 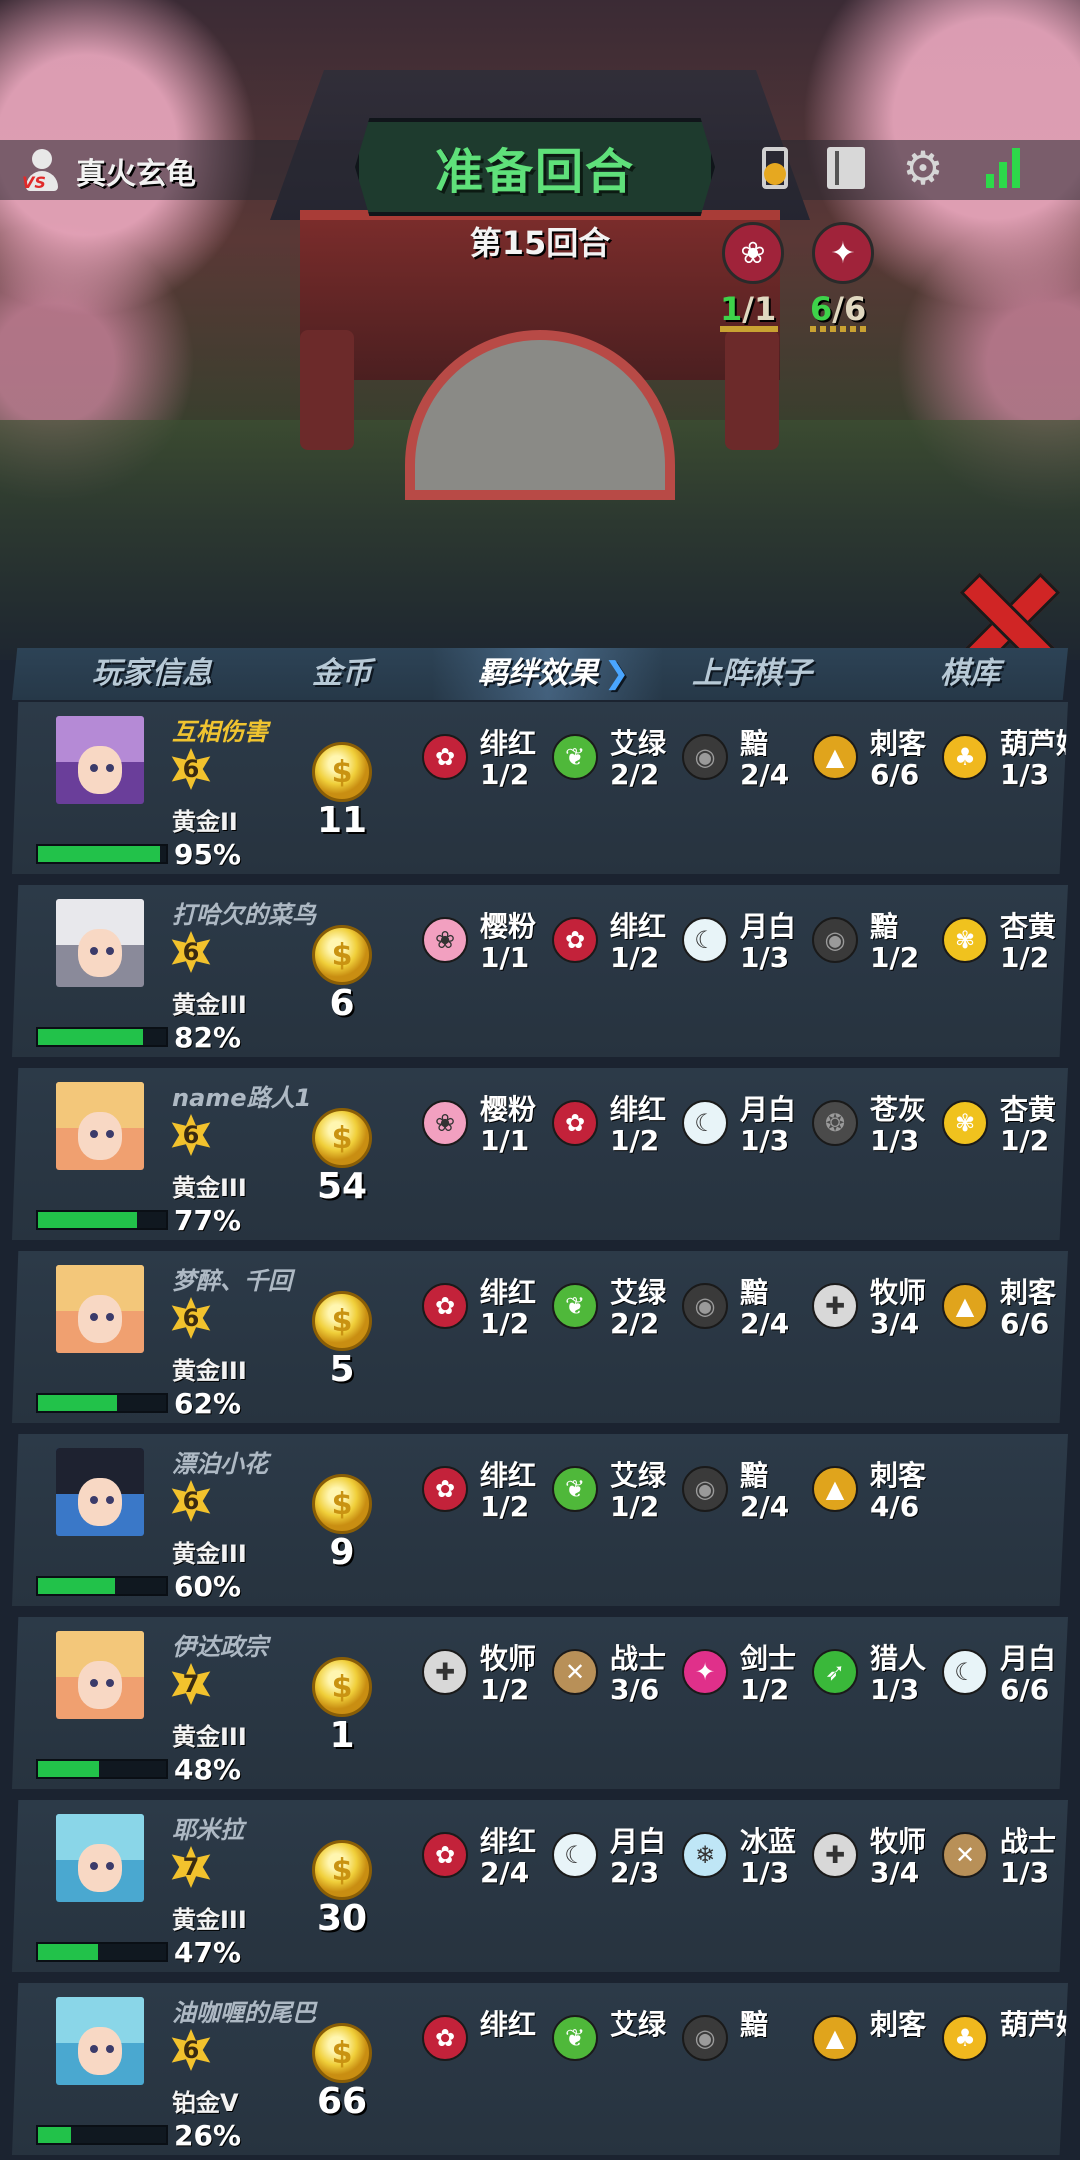 What do you see at coordinates (1005, 762) in the screenshot?
I see `bond-item: ♣ 葫芦娃 1/3` at bounding box center [1005, 762].